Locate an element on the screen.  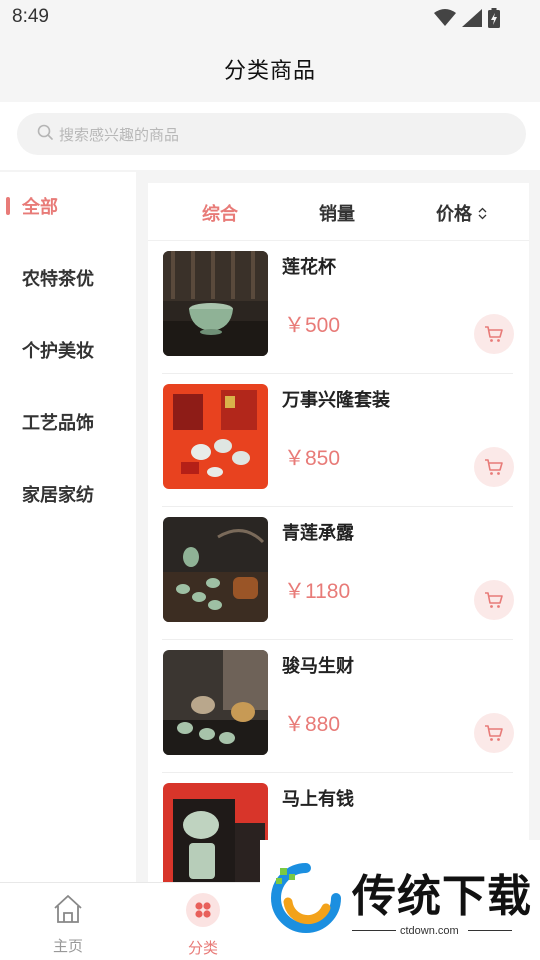
product-image-lotus-dew is located at coordinates (215, 569).